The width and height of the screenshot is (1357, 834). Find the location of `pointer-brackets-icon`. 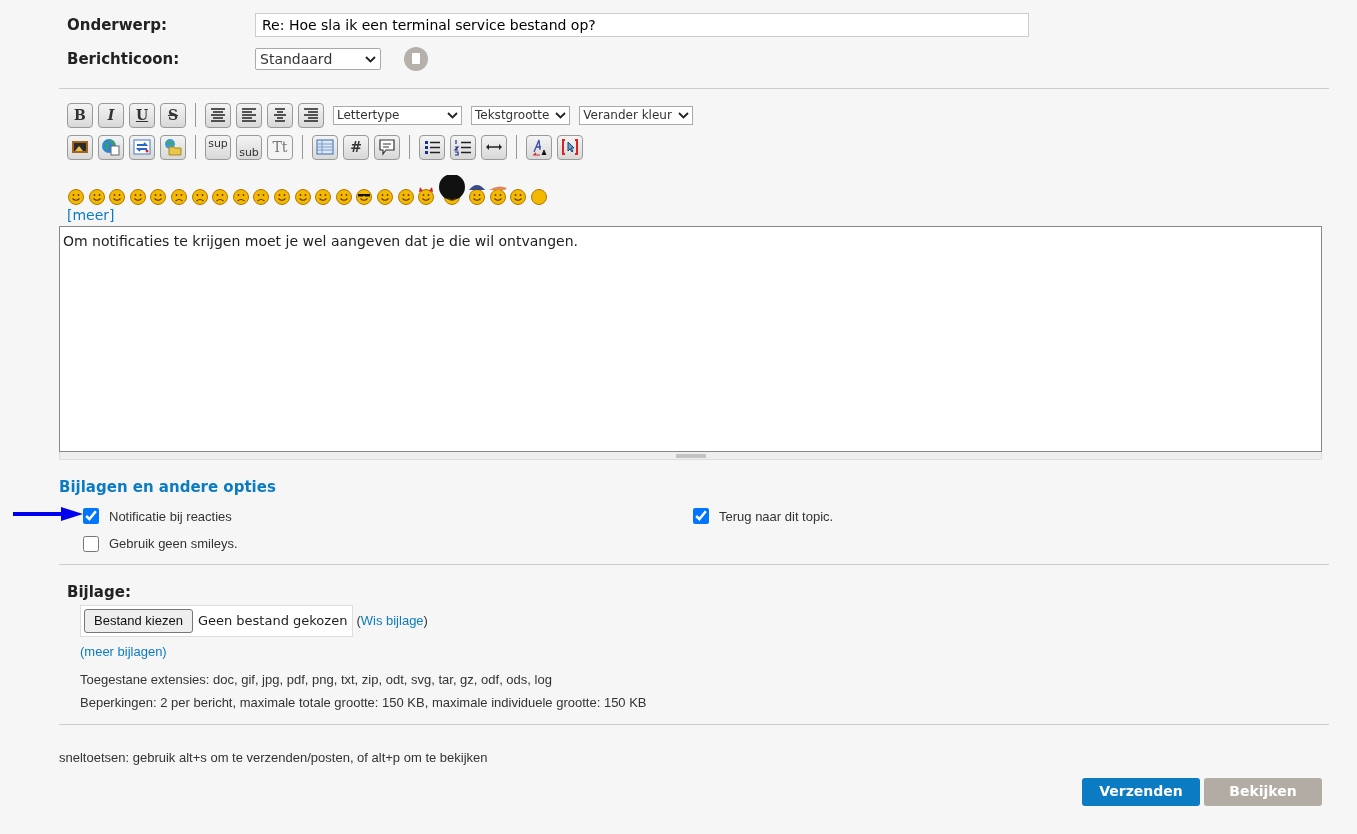

pointer-brackets-icon is located at coordinates (570, 147).